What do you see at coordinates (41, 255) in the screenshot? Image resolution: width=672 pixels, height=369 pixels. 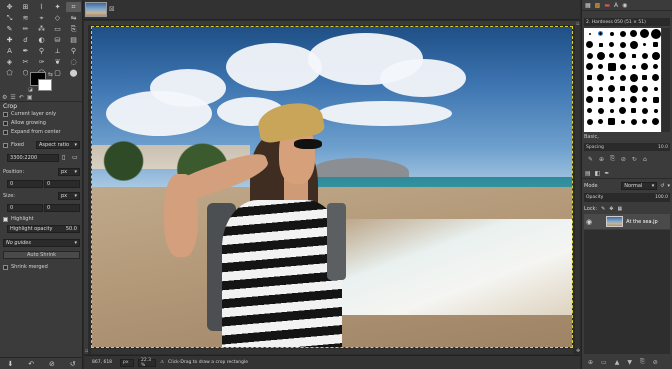 I see `auto-shrink-button: Auto Shrink` at bounding box center [41, 255].